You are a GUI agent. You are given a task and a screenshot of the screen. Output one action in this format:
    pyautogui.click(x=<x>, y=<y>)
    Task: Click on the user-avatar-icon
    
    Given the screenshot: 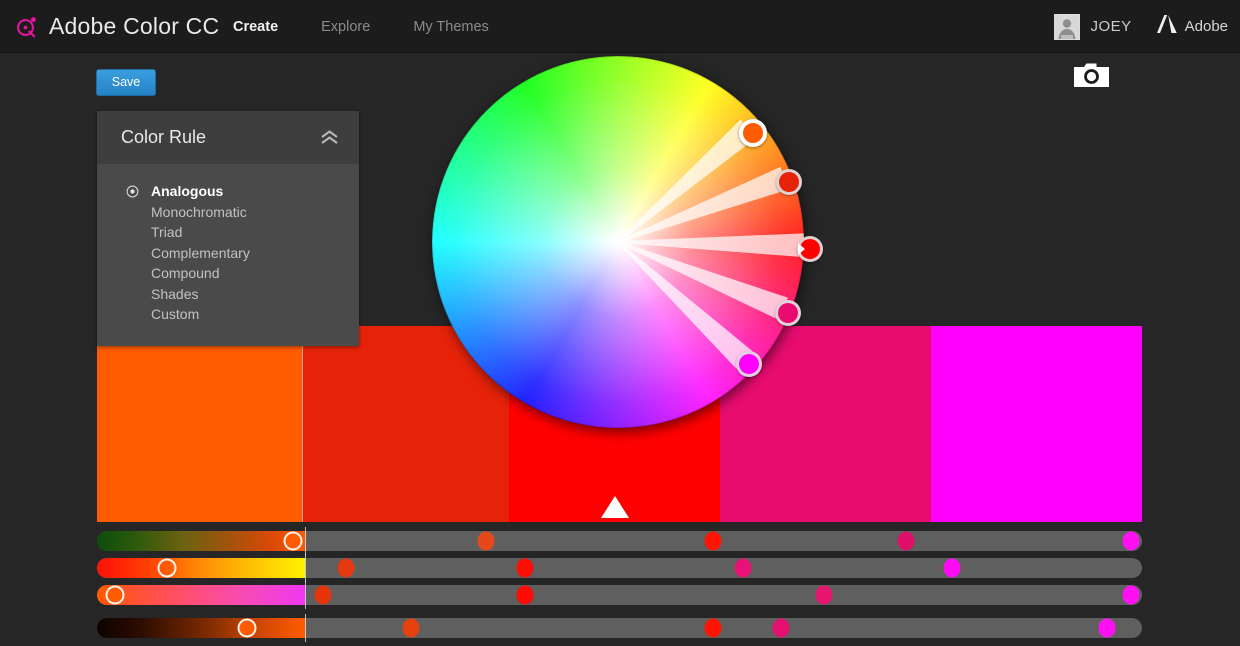 What is the action you would take?
    pyautogui.click(x=1067, y=26)
    